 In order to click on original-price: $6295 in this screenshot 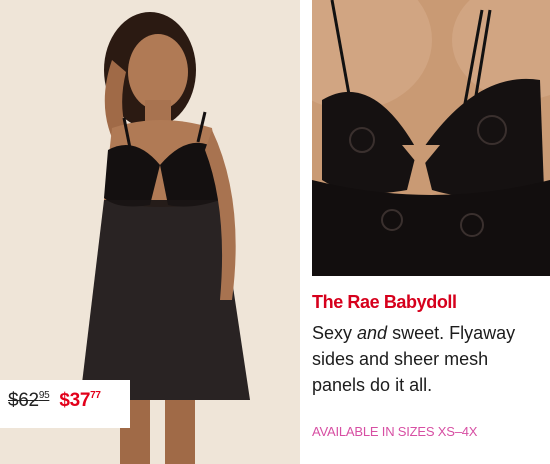, I will do `click(29, 400)`.